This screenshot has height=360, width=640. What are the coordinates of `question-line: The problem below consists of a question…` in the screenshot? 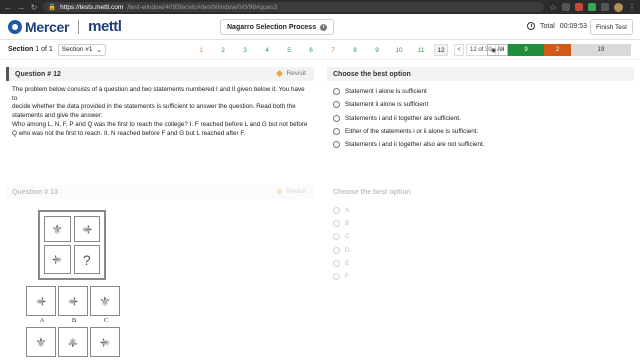 It's located at (158, 94).